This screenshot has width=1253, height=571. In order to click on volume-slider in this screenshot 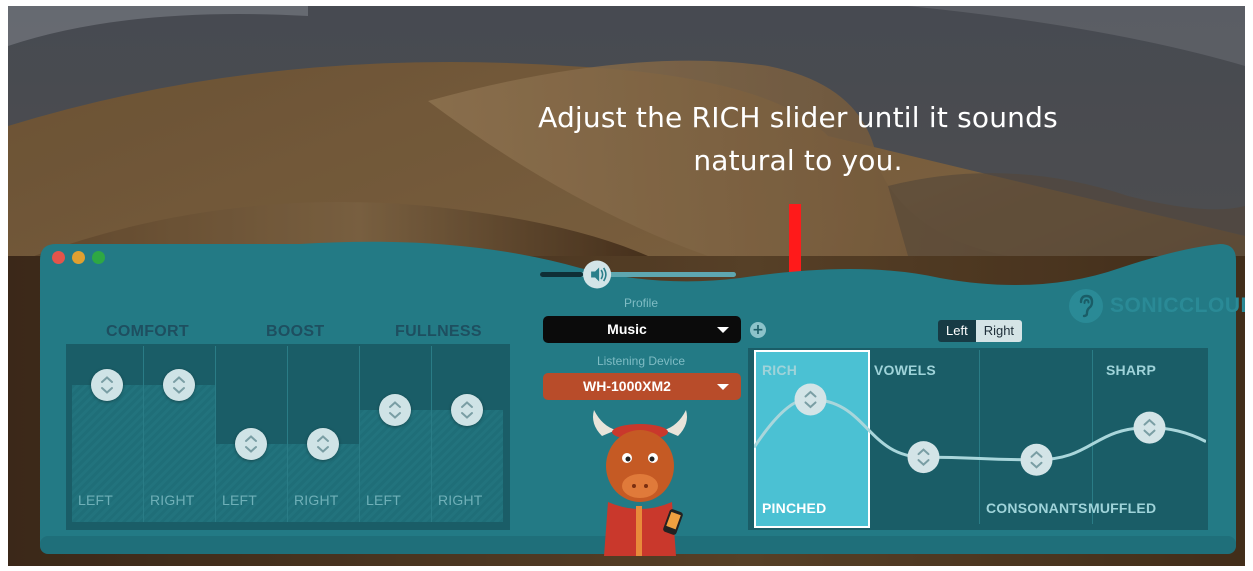, I will do `click(640, 275)`.